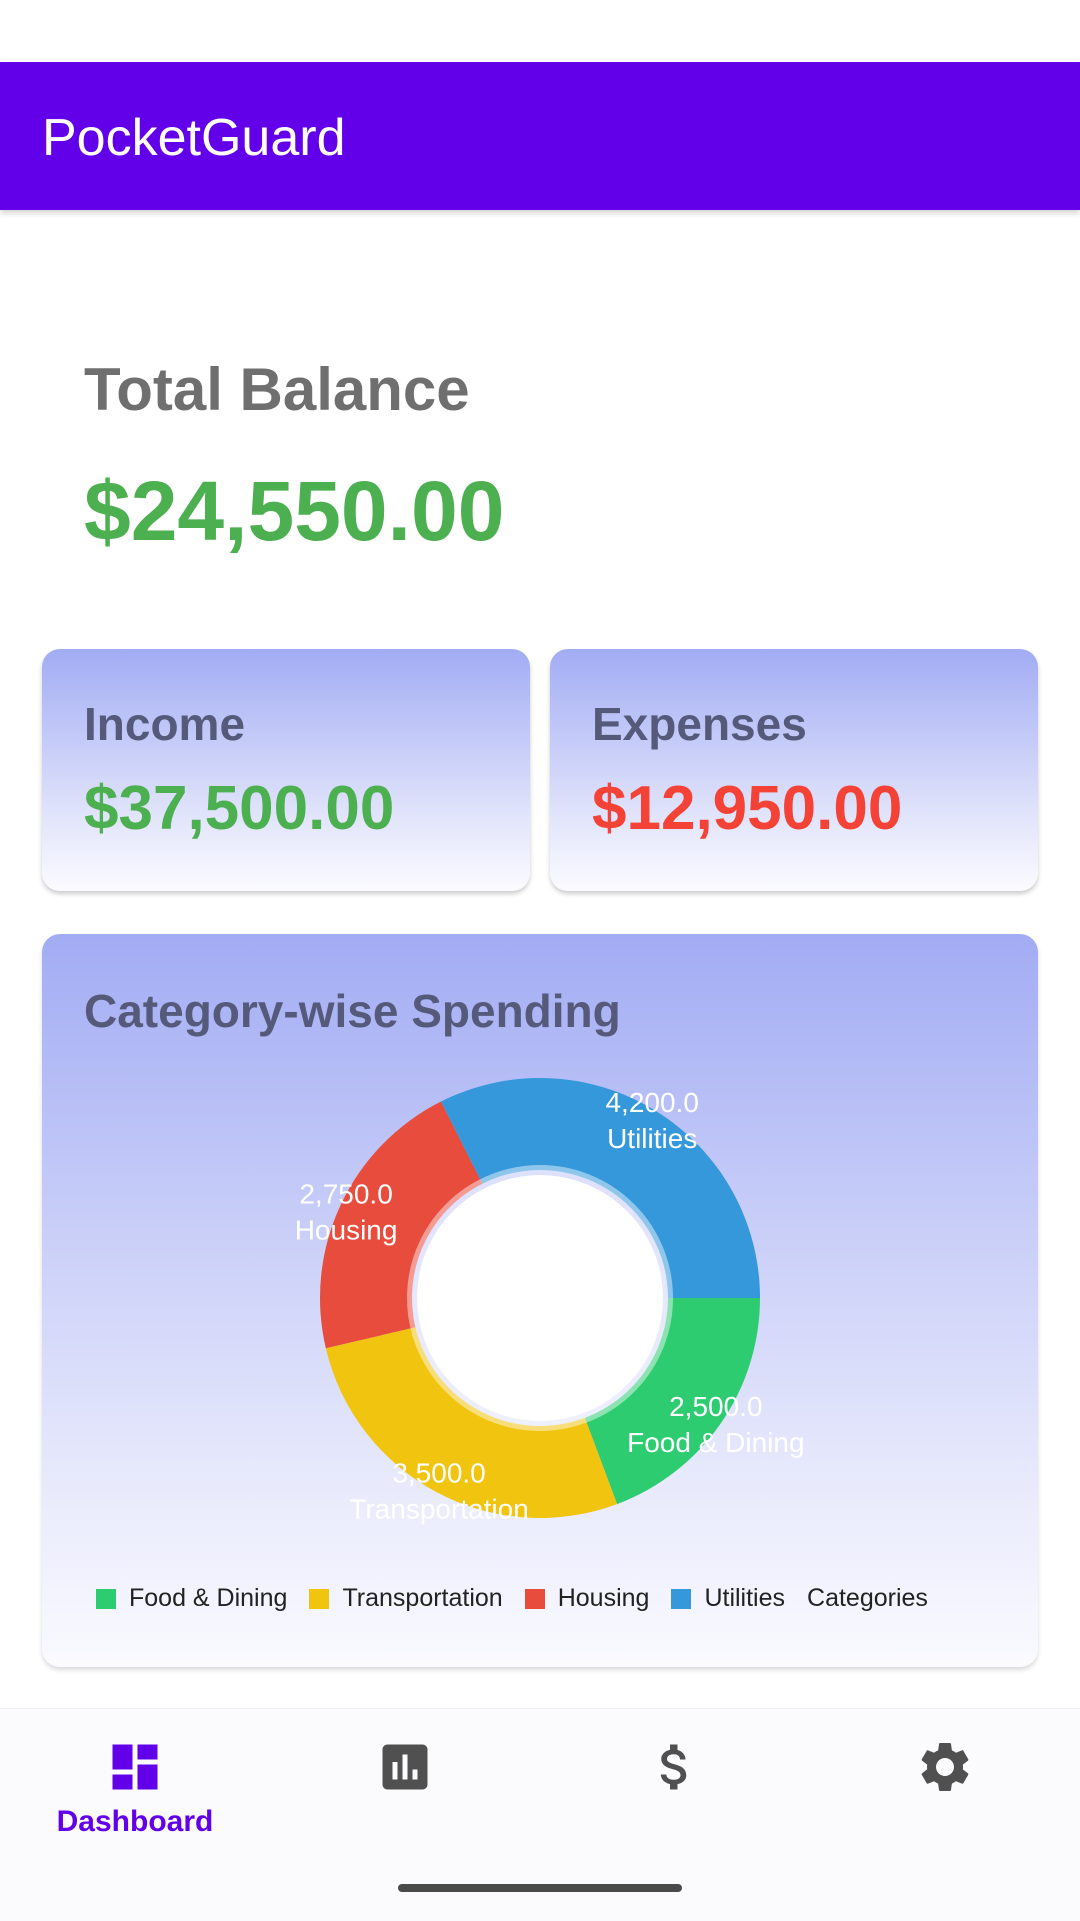 The image size is (1080, 1921). I want to click on legend-item: Transportation, so click(406, 1598).